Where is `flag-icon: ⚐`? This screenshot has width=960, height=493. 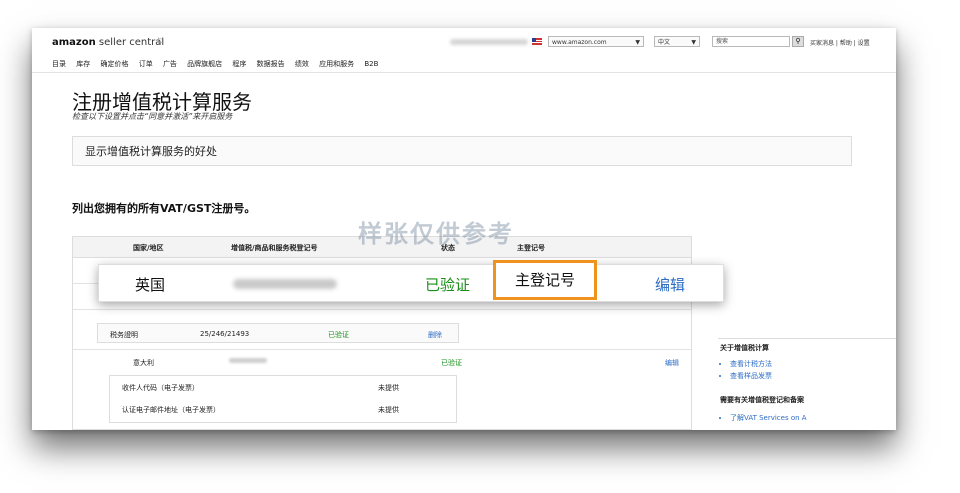 flag-icon: ⚐ is located at coordinates (160, 42).